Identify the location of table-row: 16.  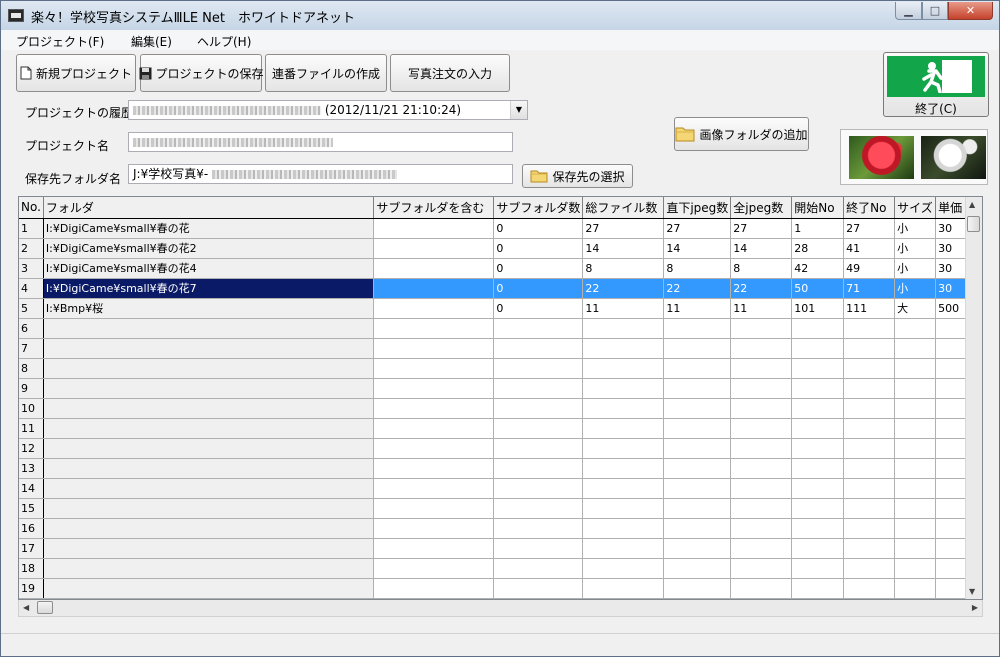
(500, 528).